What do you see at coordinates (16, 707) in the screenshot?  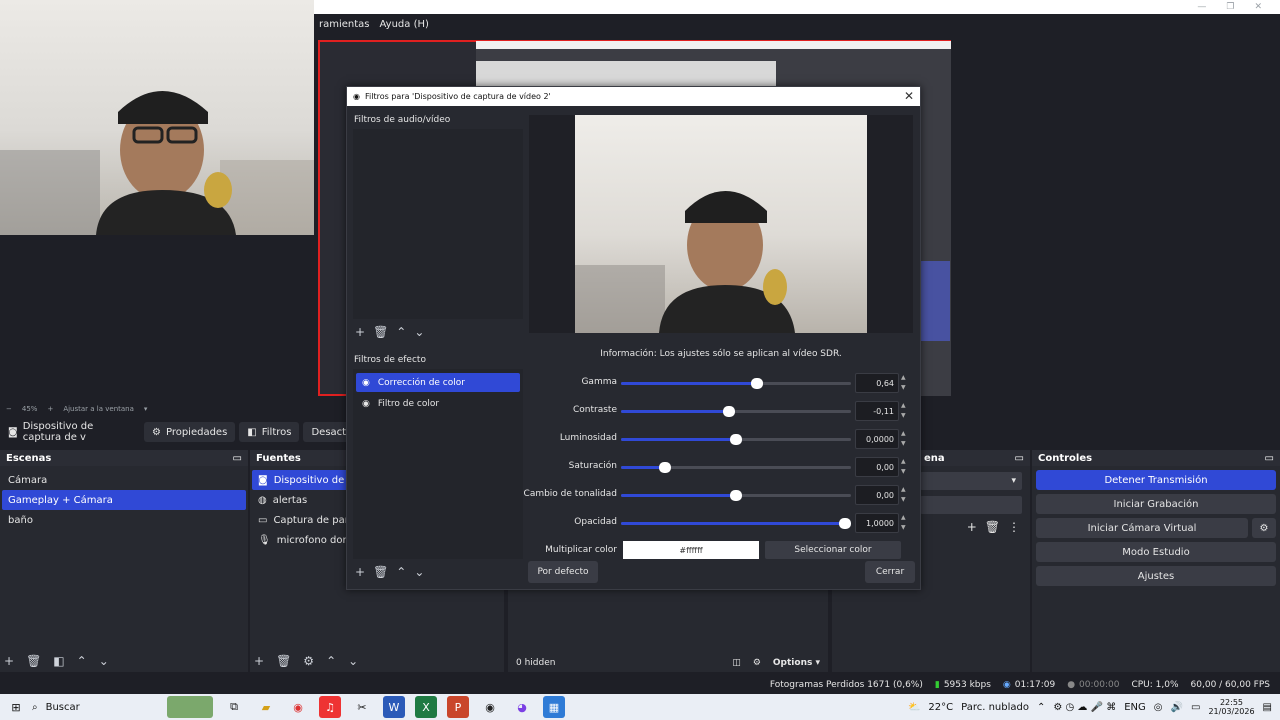 I see `windows-start-icon: ⊞` at bounding box center [16, 707].